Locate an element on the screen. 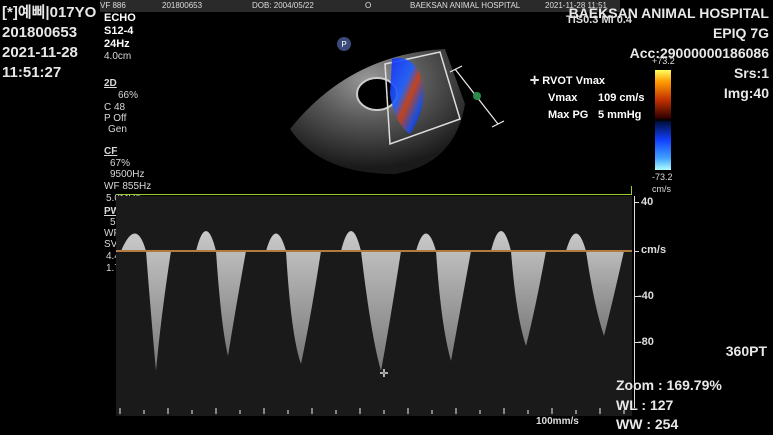 The height and width of the screenshot is (435, 773). scale-label-40: 40 is located at coordinates (647, 202).